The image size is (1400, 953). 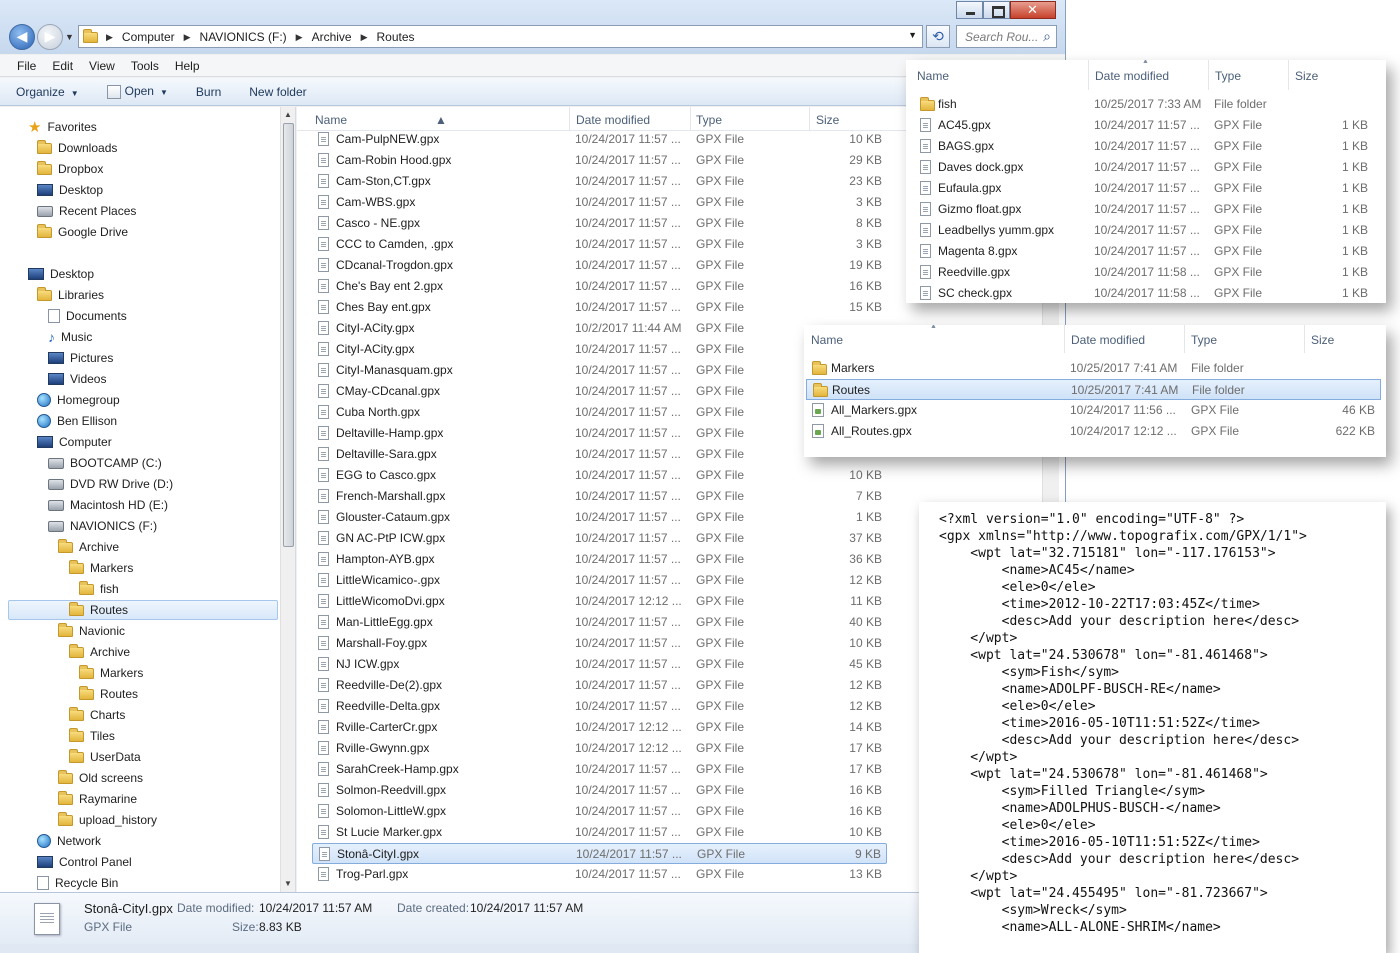 I want to click on nav-item-routes: Routes, so click(x=108, y=694).